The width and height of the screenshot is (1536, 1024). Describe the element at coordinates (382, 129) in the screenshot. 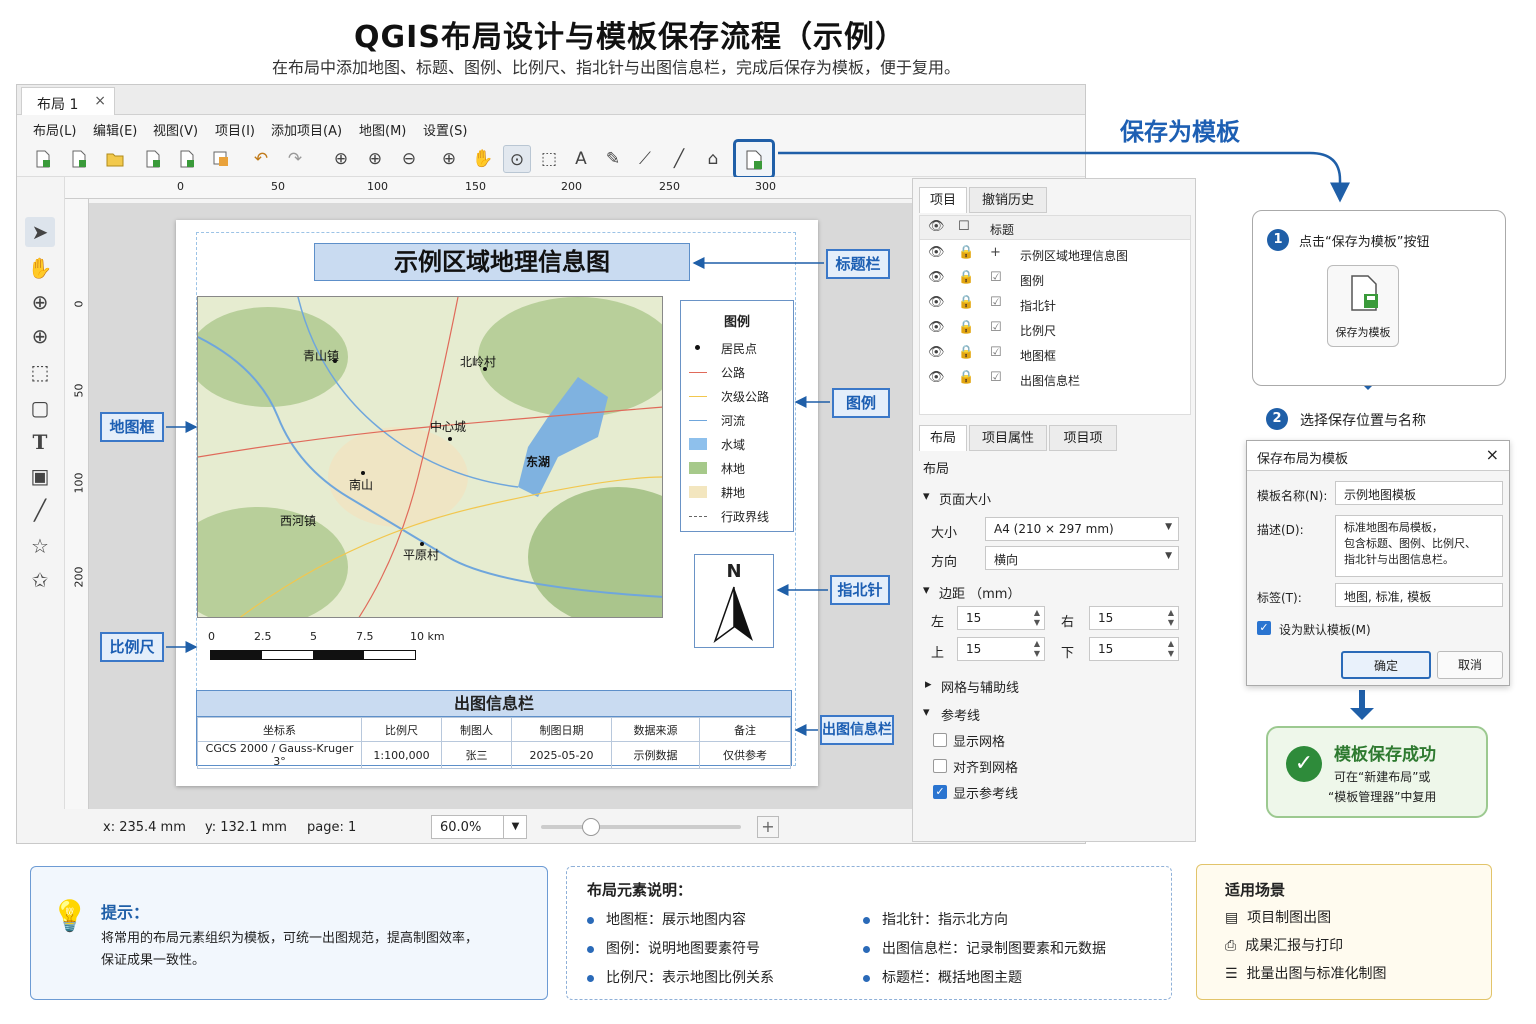

I see `menu-map: 地图(M)` at that location.